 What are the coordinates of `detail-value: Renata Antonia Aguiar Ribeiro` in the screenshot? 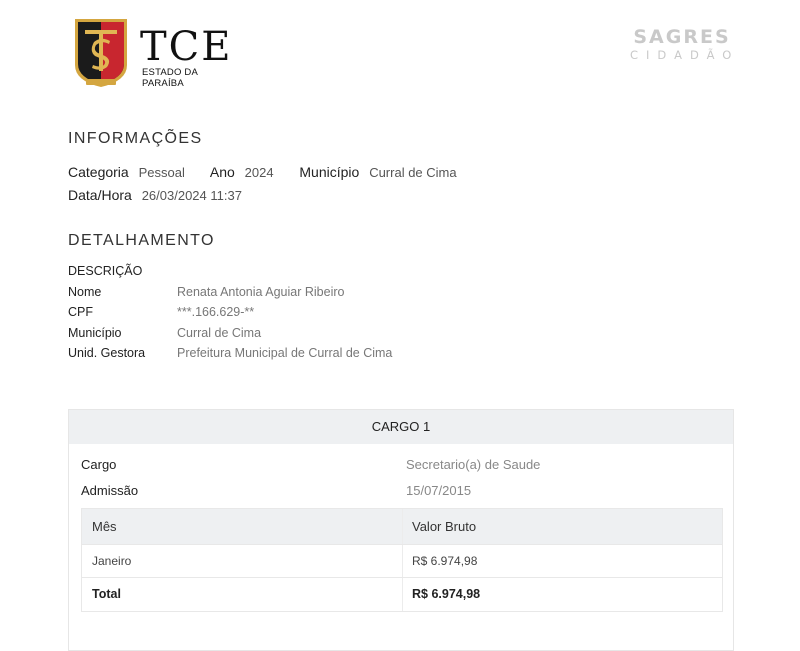 It's located at (261, 292).